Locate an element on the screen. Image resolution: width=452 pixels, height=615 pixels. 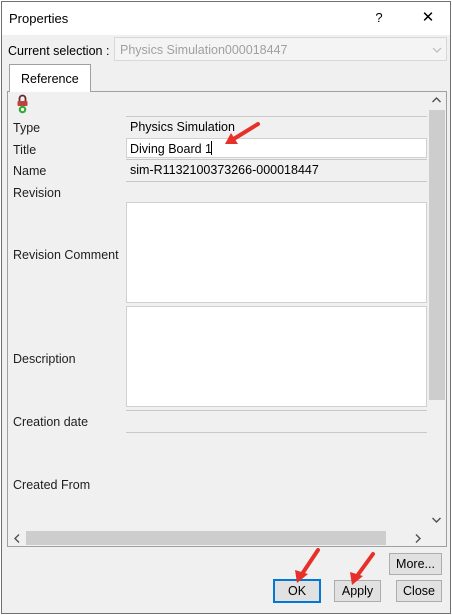
created-from-field is located at coordinates (276, 481).